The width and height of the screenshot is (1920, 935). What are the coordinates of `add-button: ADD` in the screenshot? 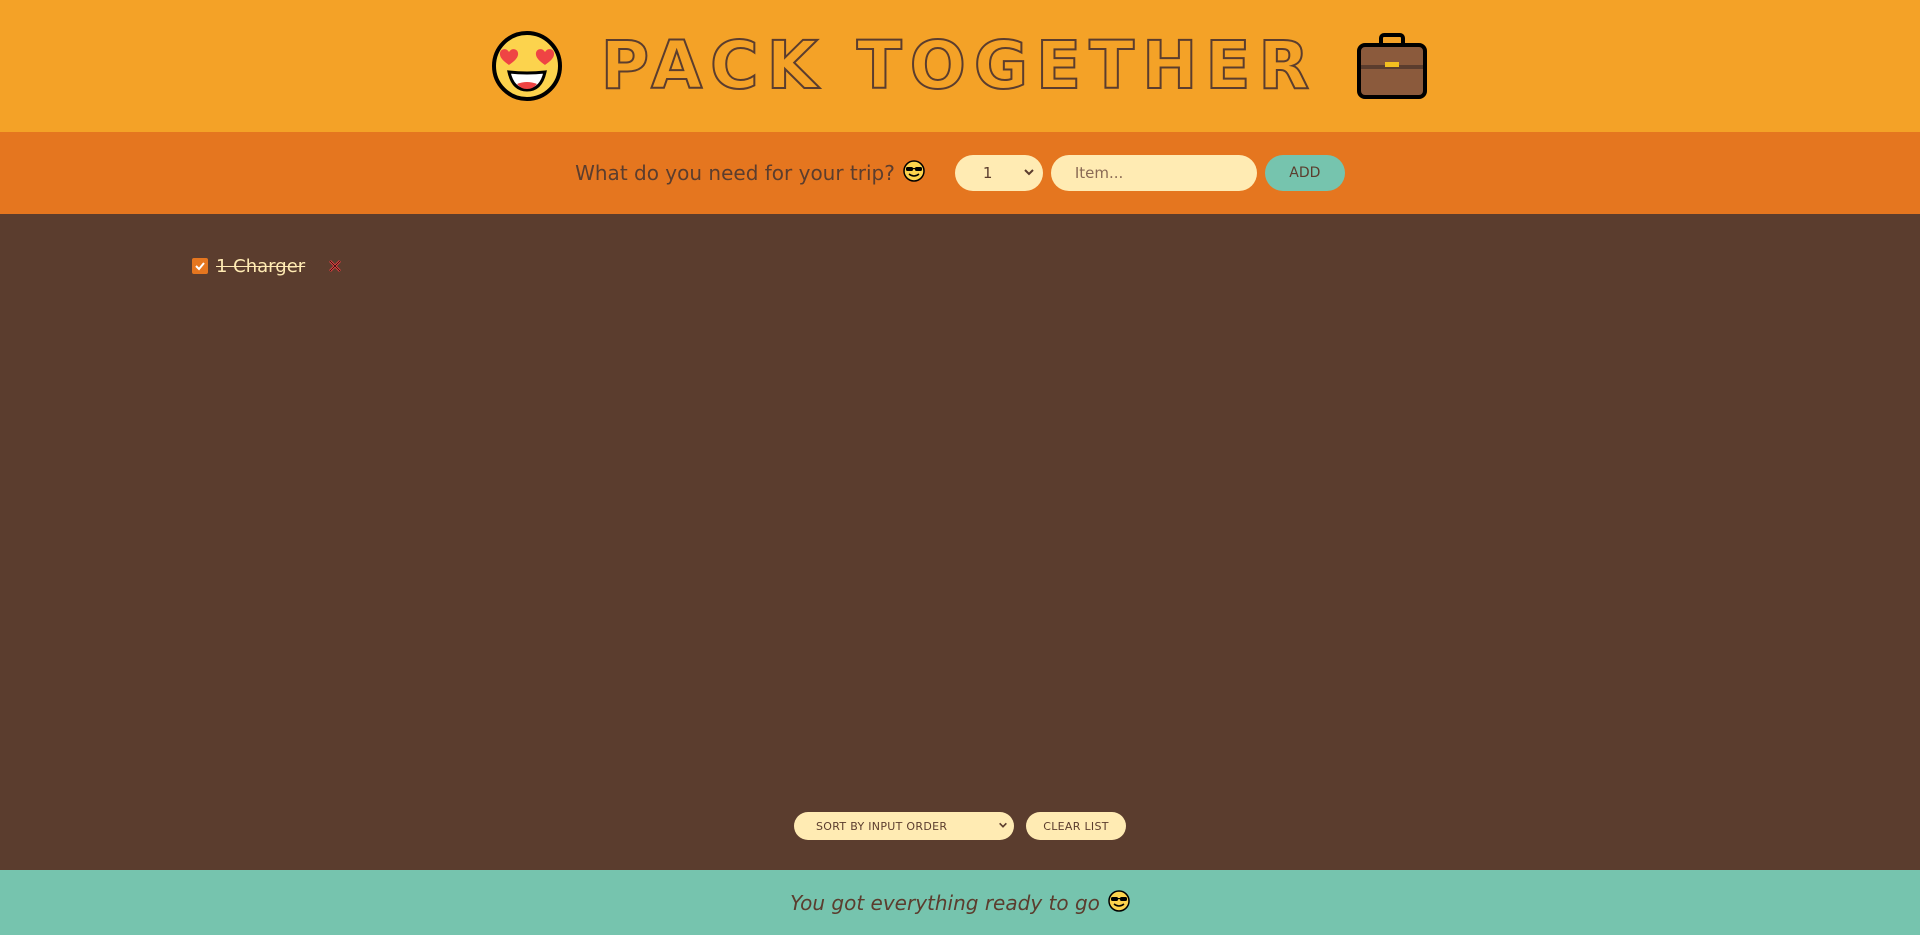 It's located at (1304, 173).